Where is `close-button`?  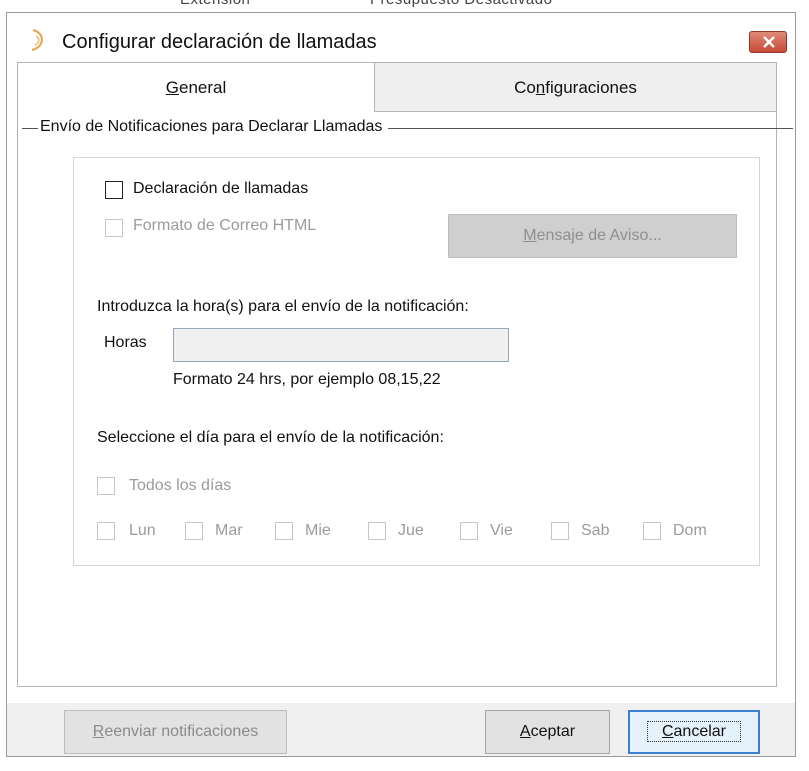
close-button is located at coordinates (768, 42).